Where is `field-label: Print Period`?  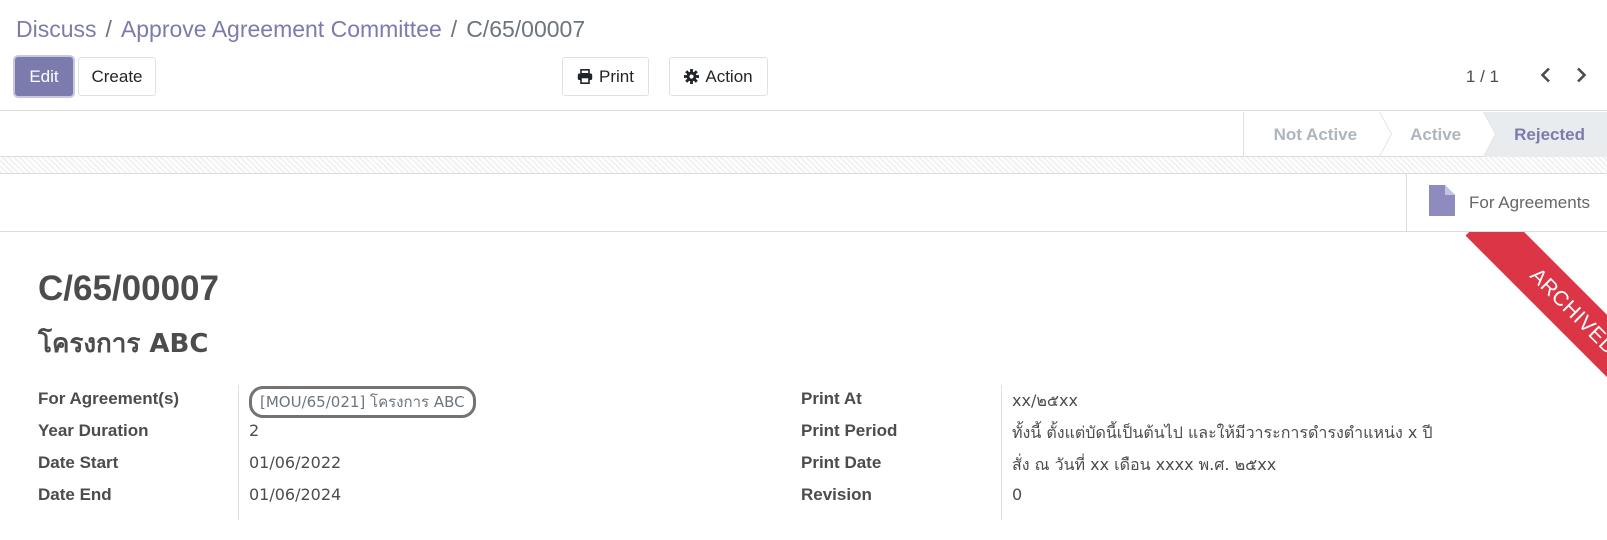
field-label: Print Period is located at coordinates (849, 430).